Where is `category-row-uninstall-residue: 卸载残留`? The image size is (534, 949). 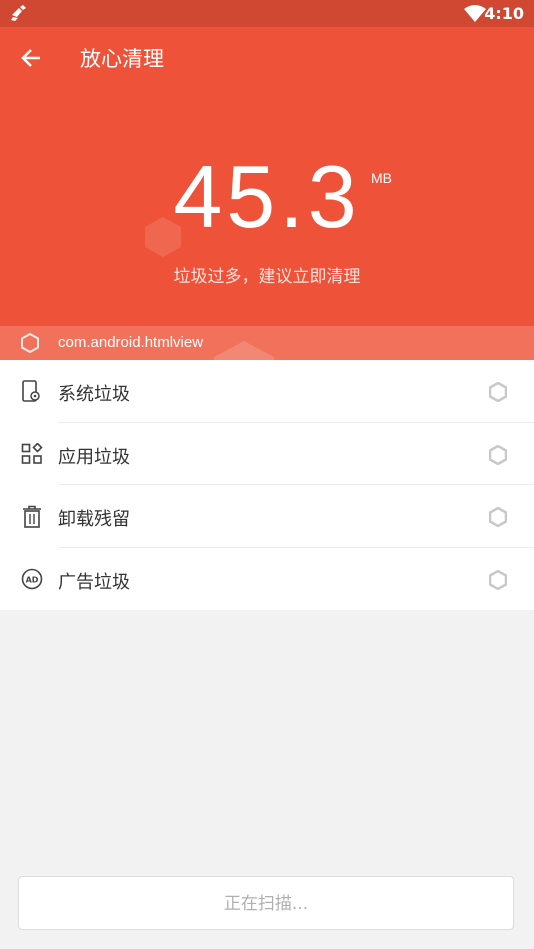
category-row-uninstall-residue: 卸载残留 is located at coordinates (267, 516).